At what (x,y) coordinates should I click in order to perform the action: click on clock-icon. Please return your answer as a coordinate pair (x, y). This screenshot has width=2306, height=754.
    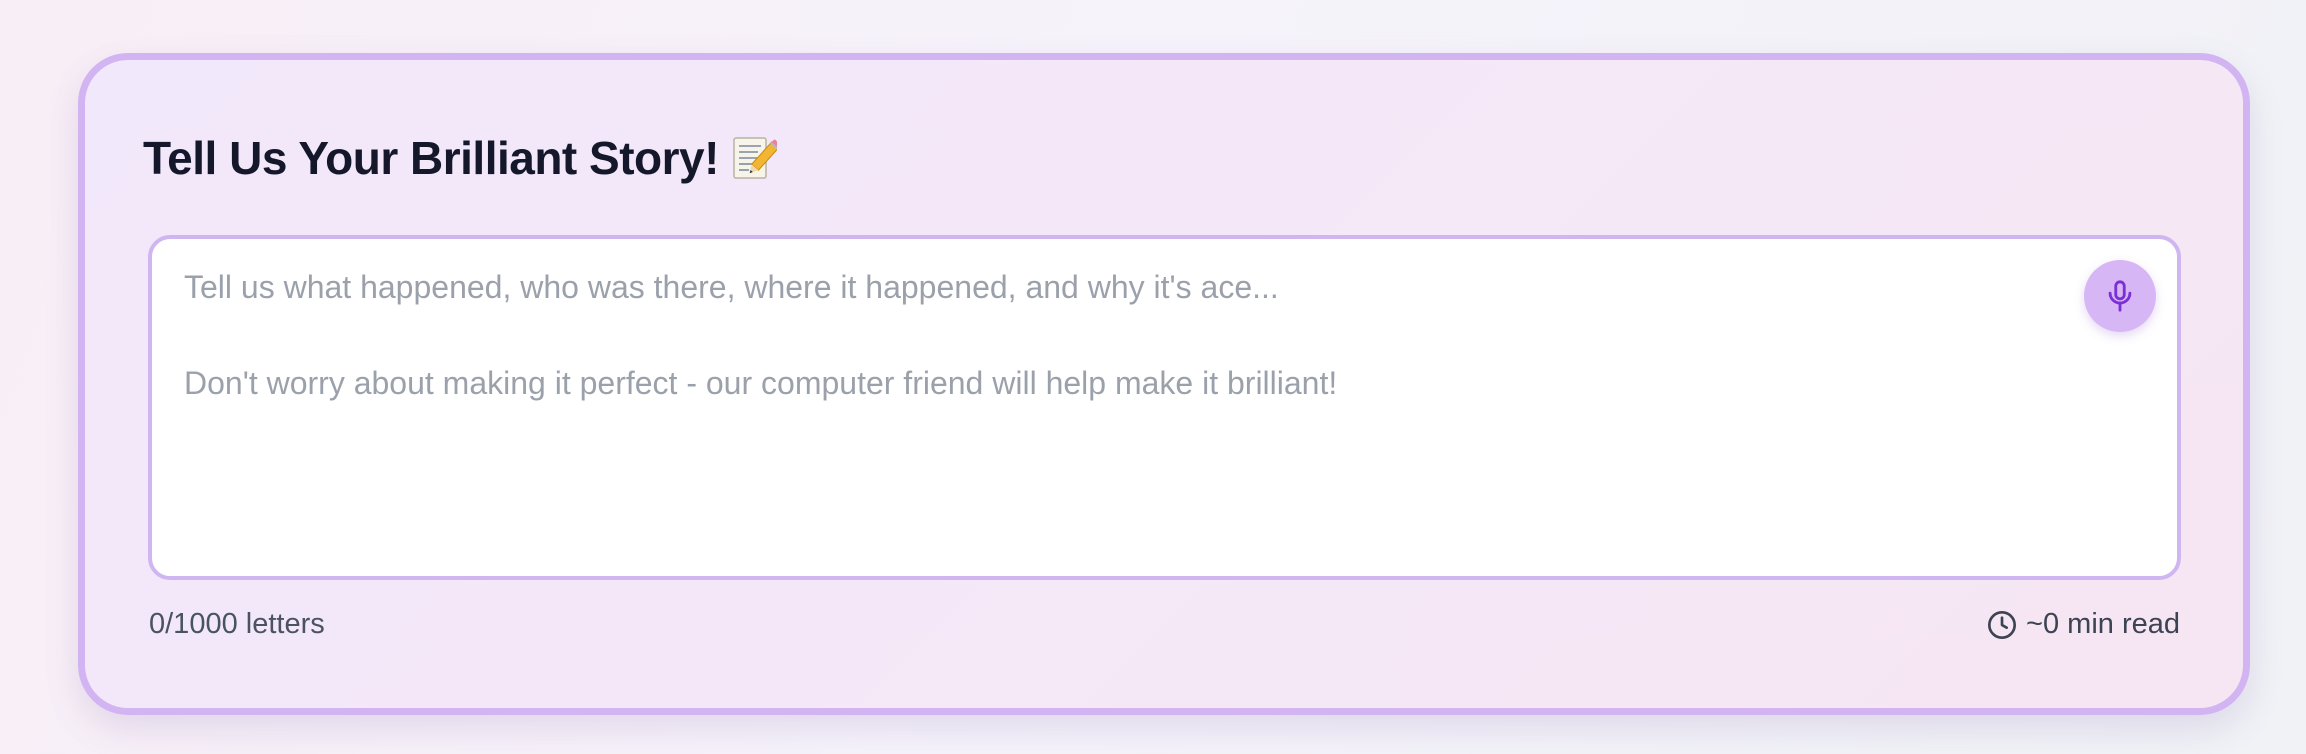
    Looking at the image, I should click on (2002, 625).